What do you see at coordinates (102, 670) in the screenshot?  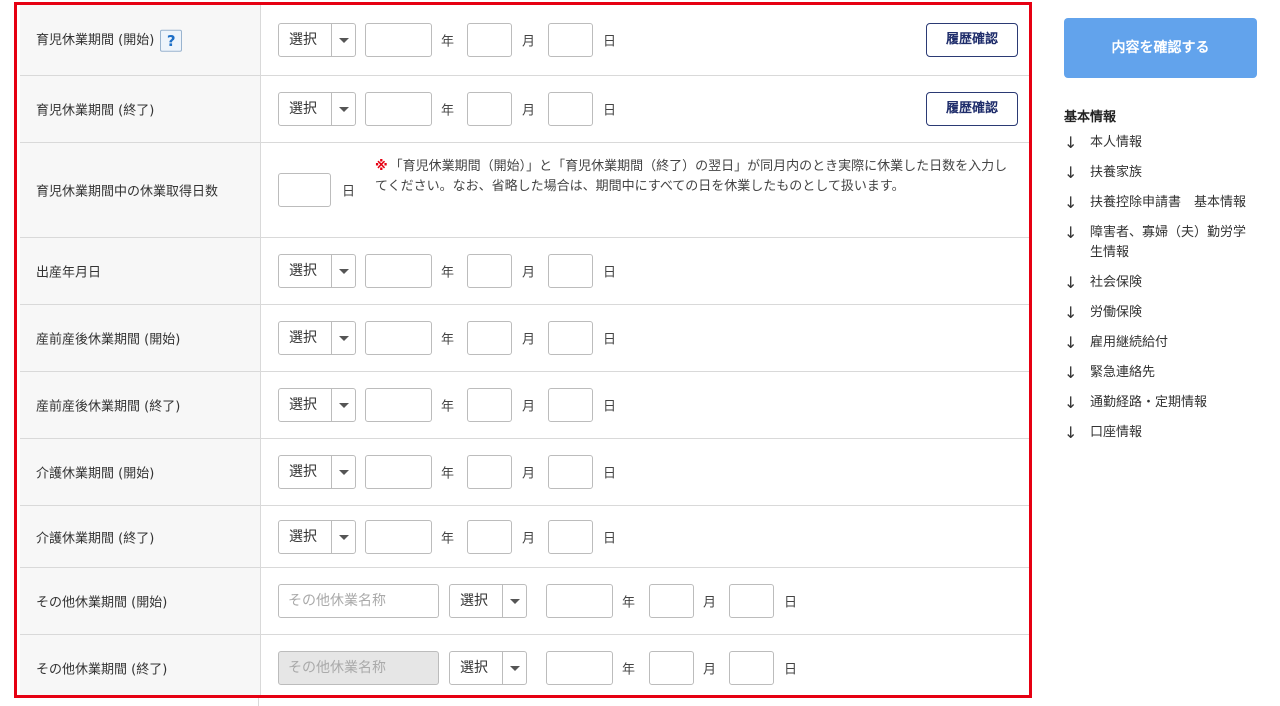 I see `row-label: その他休業期間 (終了)` at bounding box center [102, 670].